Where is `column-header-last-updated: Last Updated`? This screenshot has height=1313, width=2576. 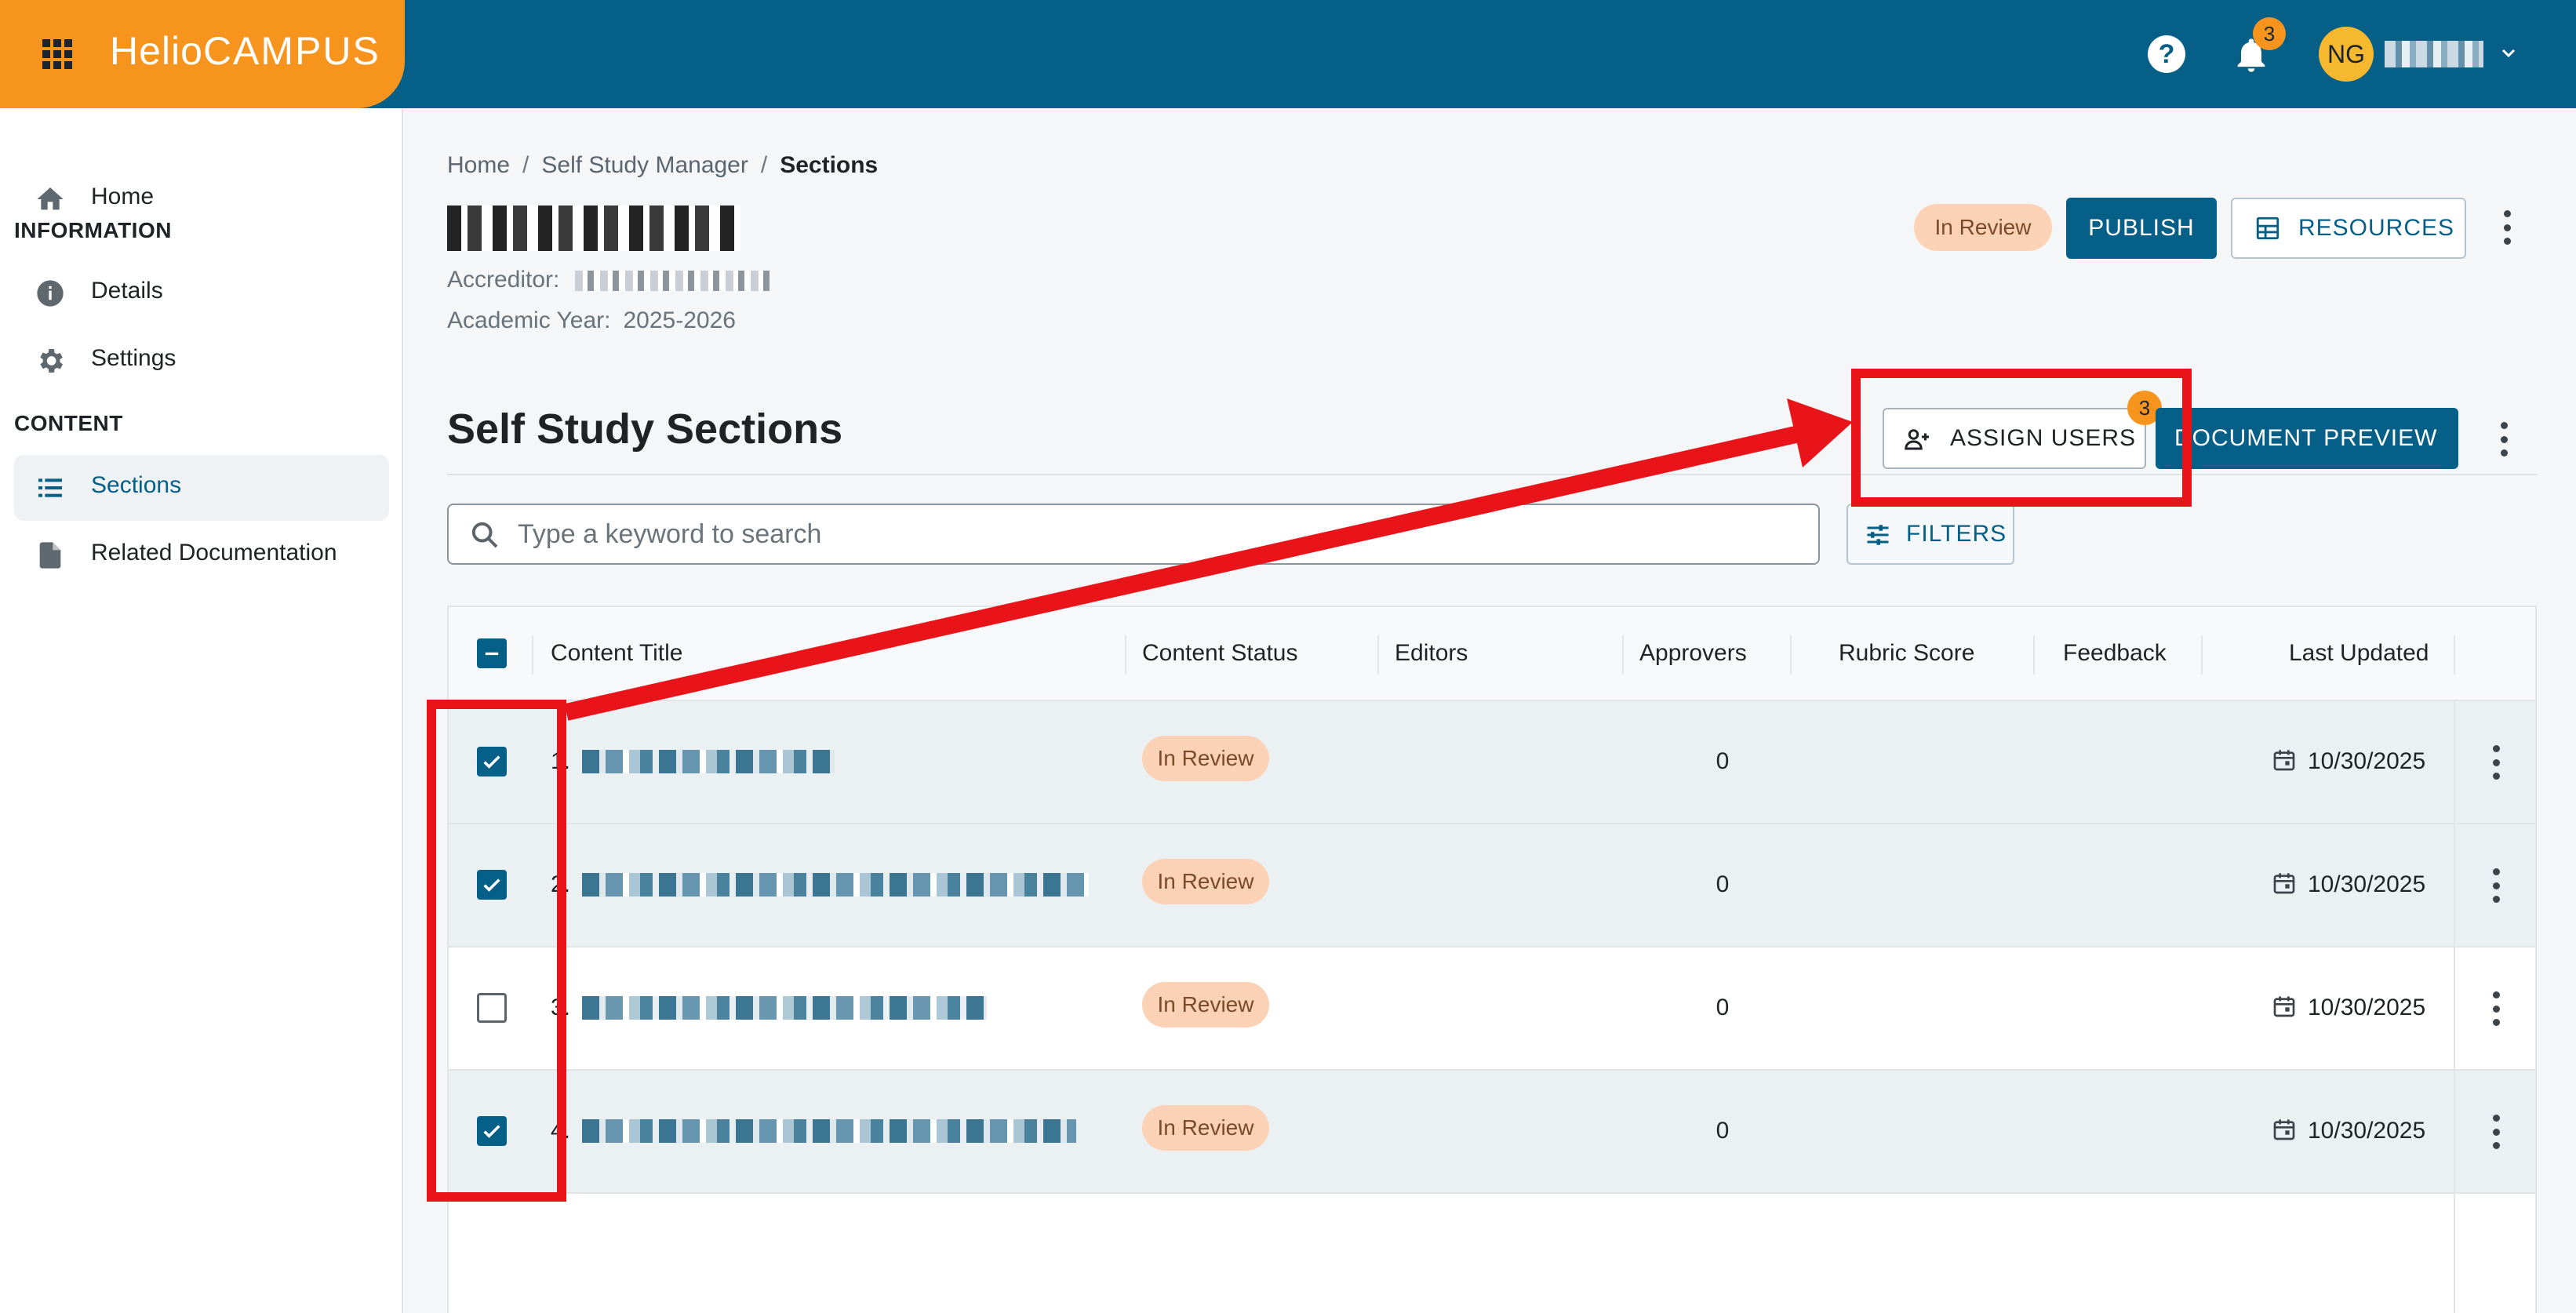
column-header-last-updated: Last Updated is located at coordinates (2359, 653).